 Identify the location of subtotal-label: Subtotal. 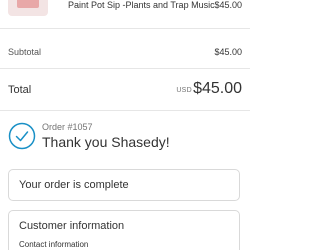
(25, 52).